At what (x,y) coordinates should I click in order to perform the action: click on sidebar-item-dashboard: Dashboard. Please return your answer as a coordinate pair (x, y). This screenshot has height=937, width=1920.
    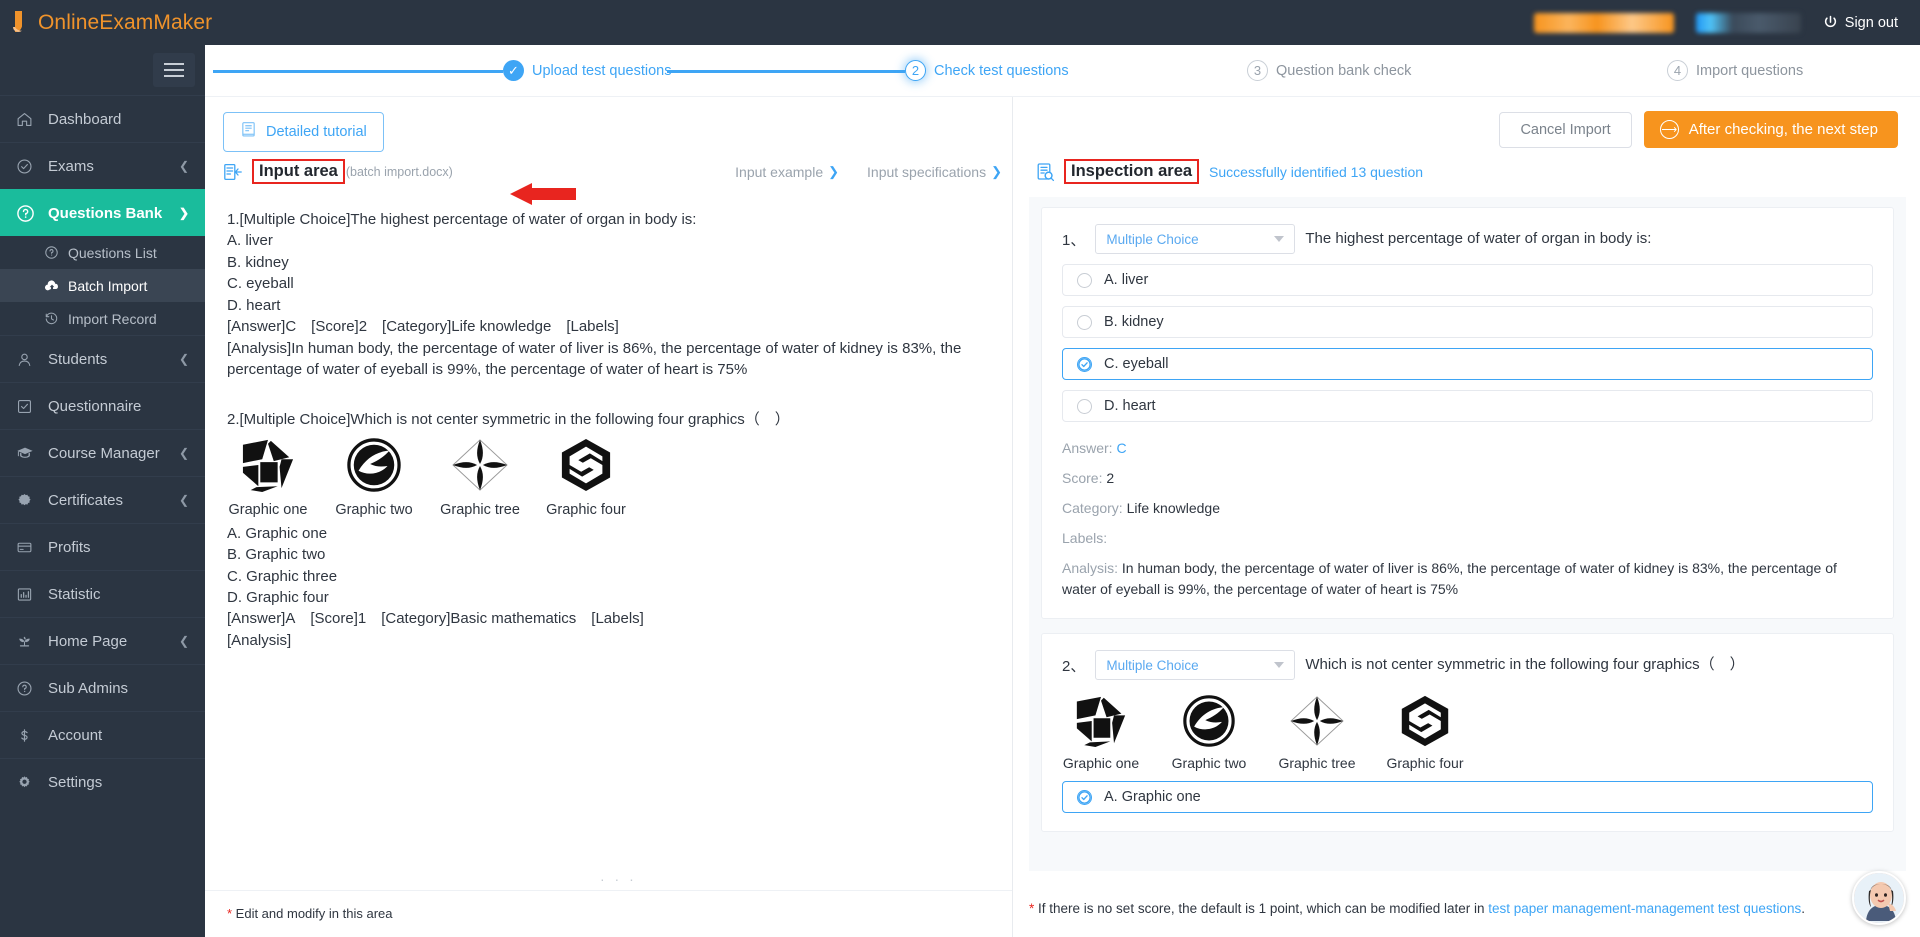
    Looking at the image, I should click on (102, 118).